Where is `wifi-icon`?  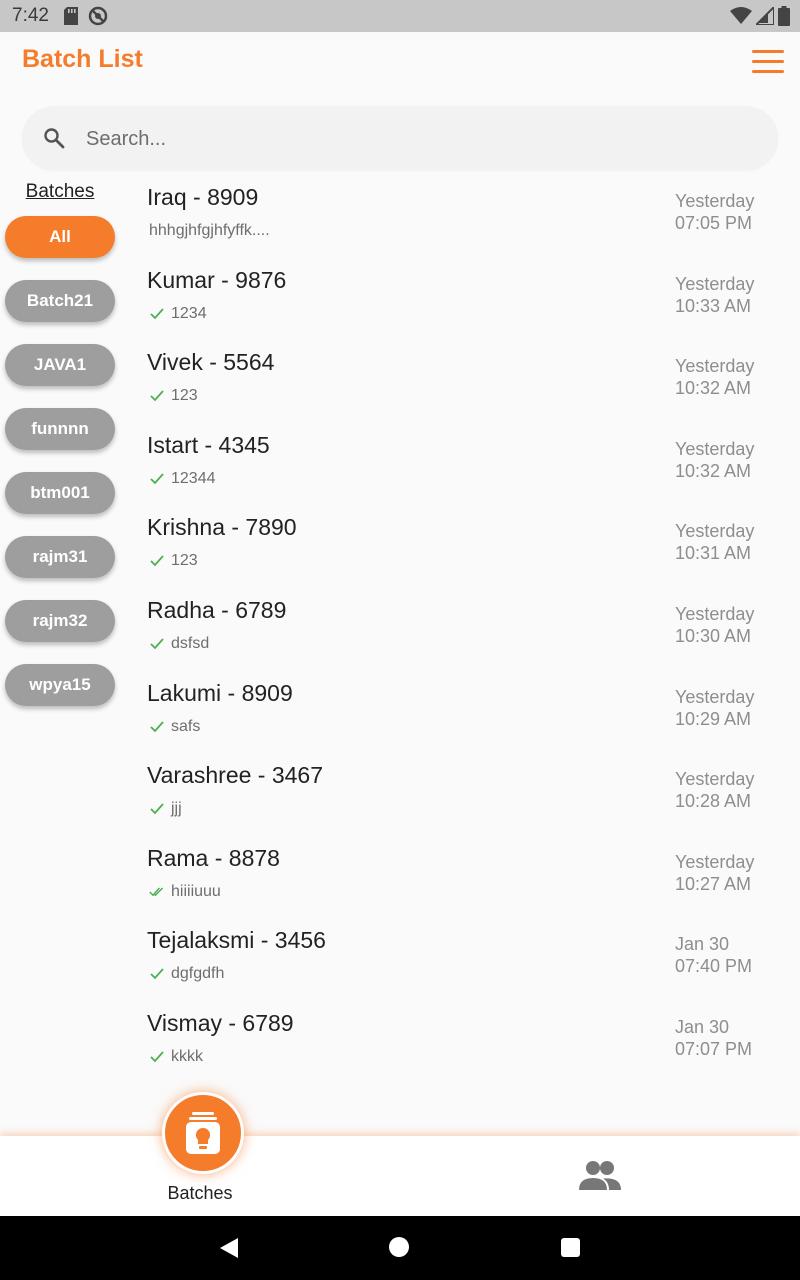
wifi-icon is located at coordinates (741, 15).